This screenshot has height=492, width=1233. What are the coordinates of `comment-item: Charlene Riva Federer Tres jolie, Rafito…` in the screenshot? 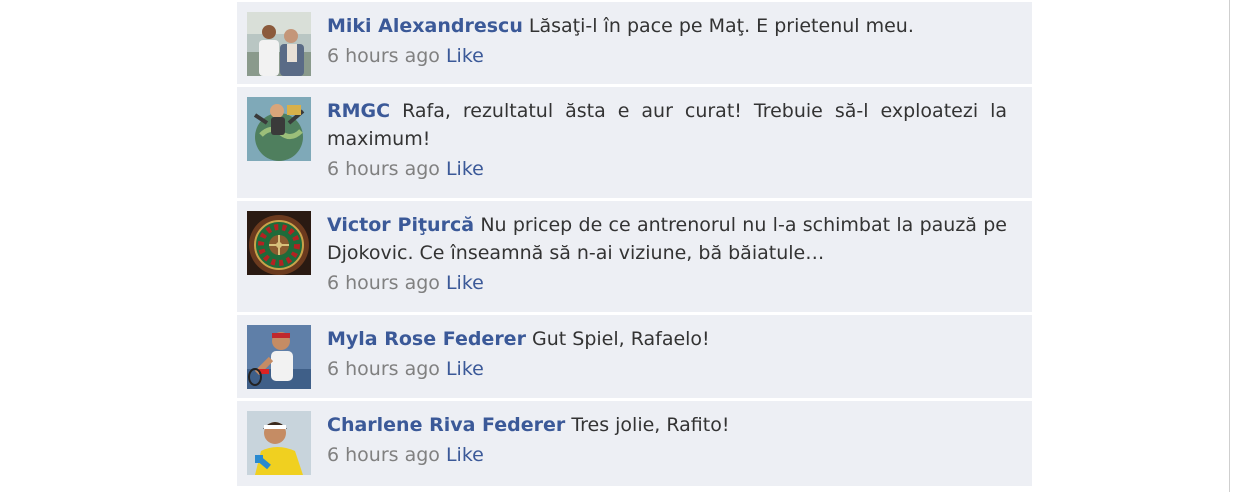 It's located at (634, 445).